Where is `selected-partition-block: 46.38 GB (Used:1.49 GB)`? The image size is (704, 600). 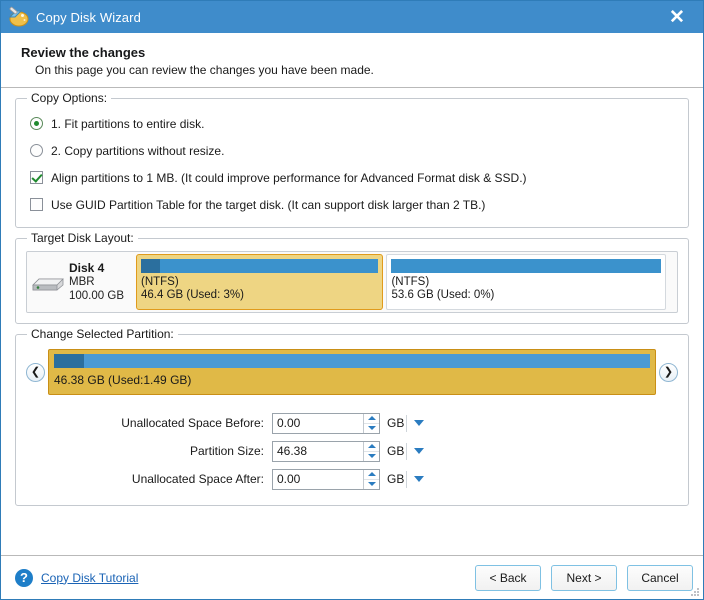
selected-partition-block: 46.38 GB (Used:1.49 GB) is located at coordinates (352, 372).